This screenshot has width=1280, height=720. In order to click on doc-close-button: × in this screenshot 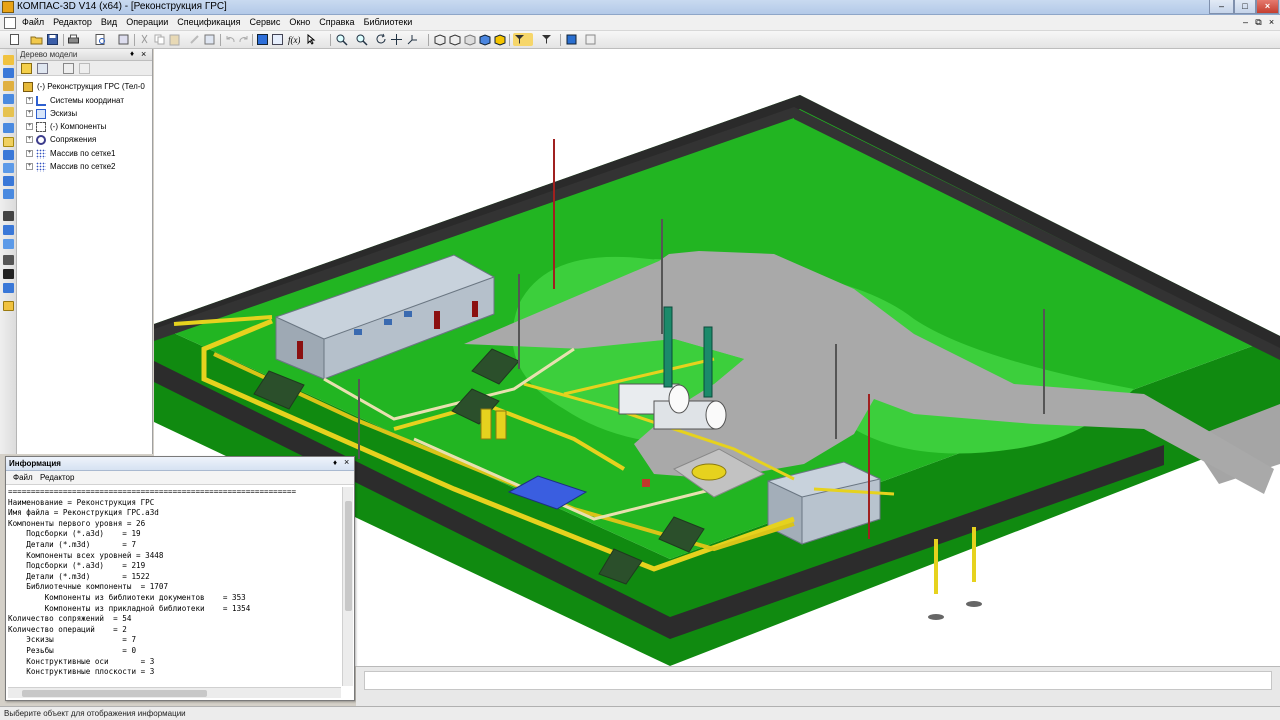, I will do `click(1271, 22)`.